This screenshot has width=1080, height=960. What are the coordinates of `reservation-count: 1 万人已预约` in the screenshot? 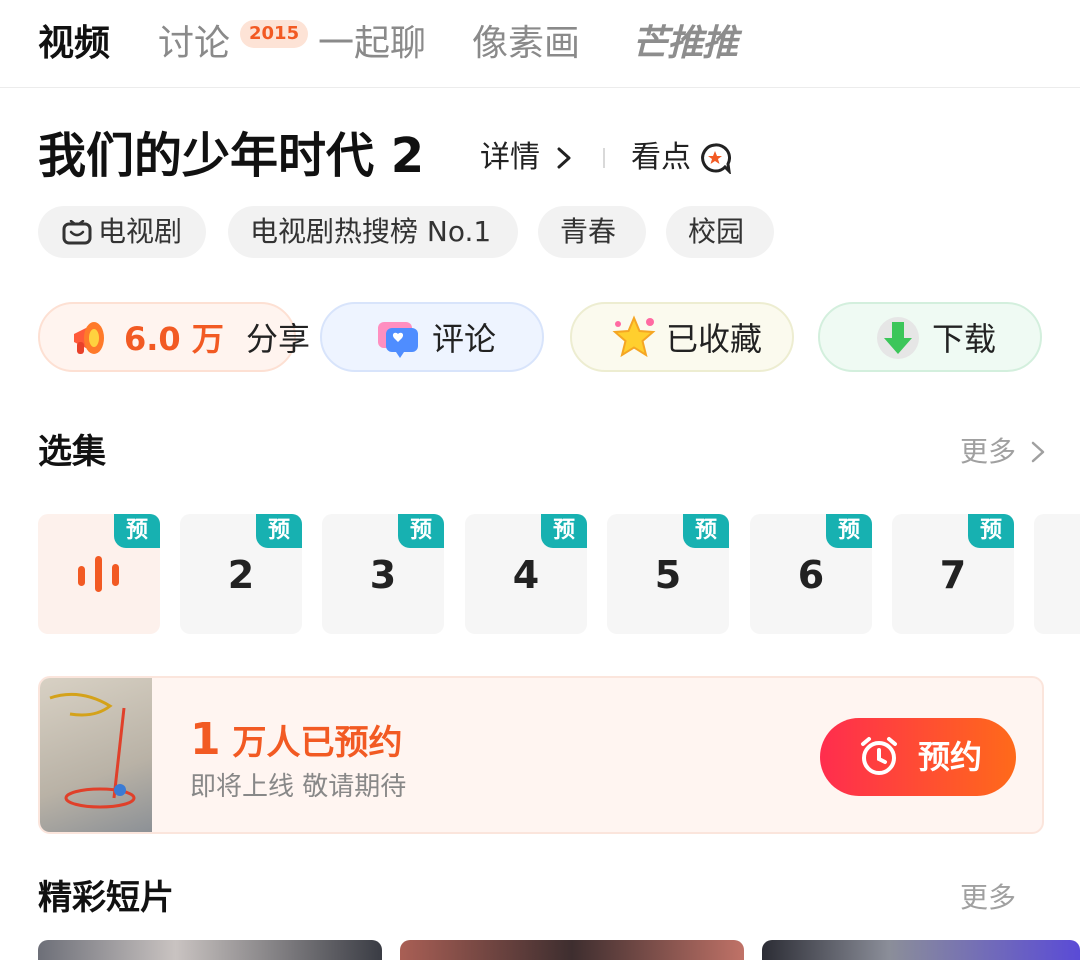 It's located at (296, 741).